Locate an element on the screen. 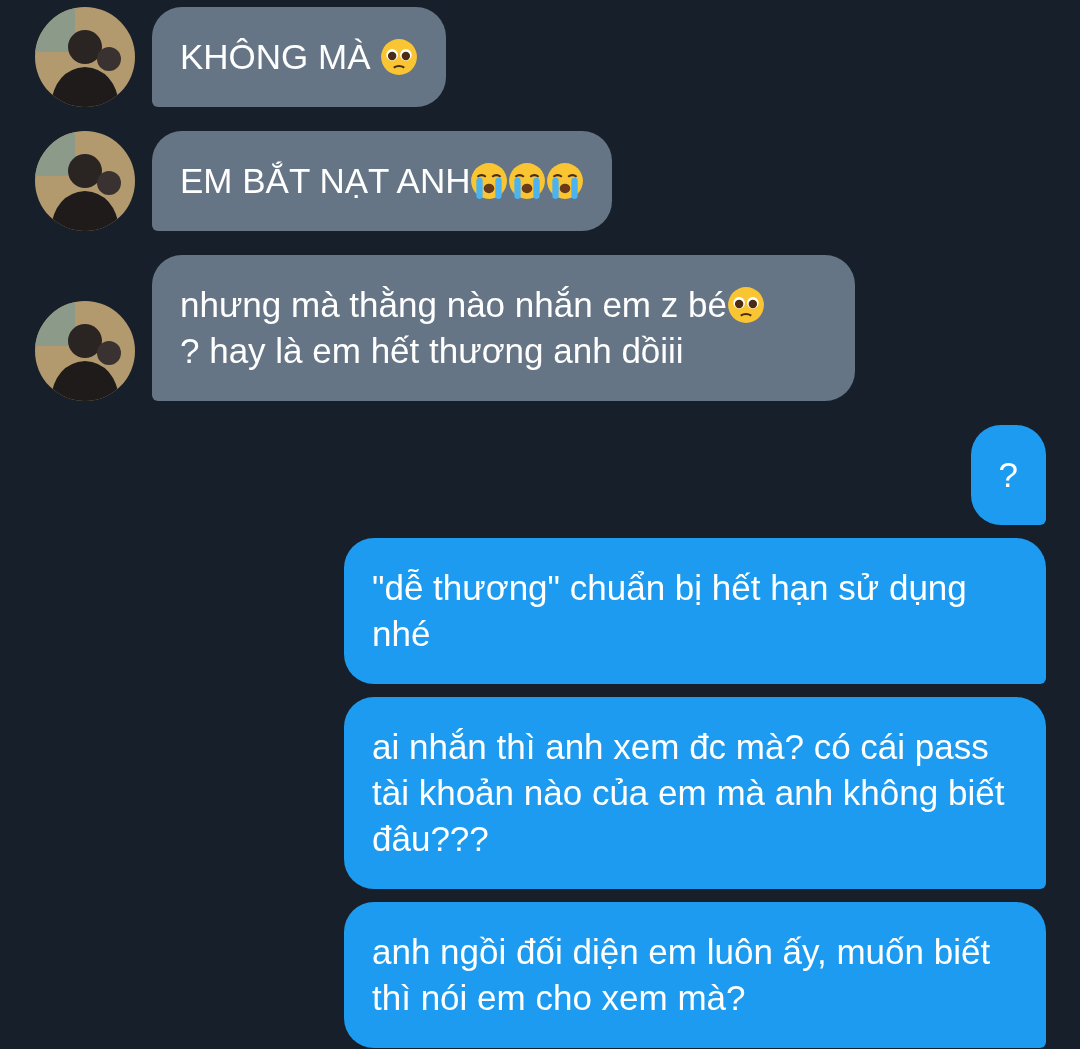  message-text: ? is located at coordinates (1008, 474).